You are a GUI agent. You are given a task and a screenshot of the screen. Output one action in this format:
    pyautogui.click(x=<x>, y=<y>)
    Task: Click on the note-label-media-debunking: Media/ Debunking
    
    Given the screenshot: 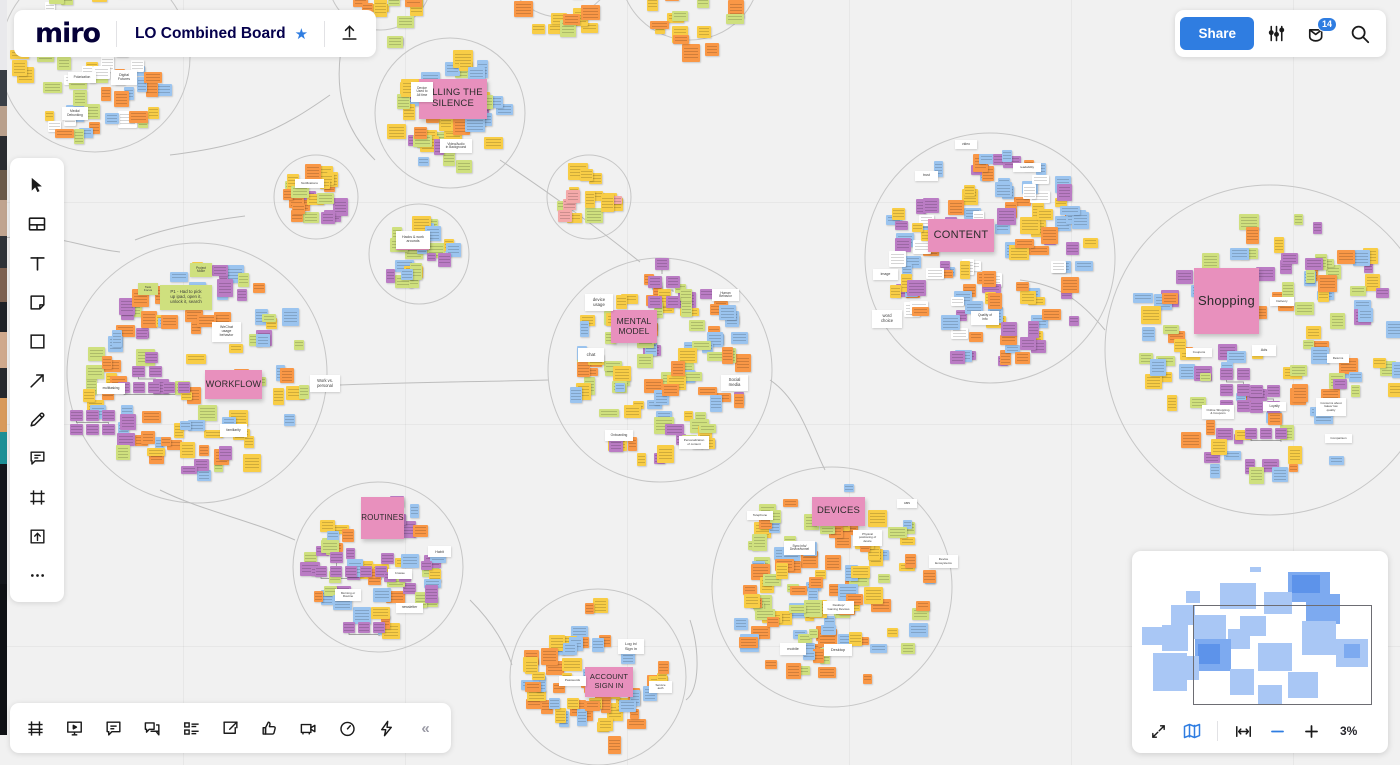 What is the action you would take?
    pyautogui.click(x=75, y=113)
    